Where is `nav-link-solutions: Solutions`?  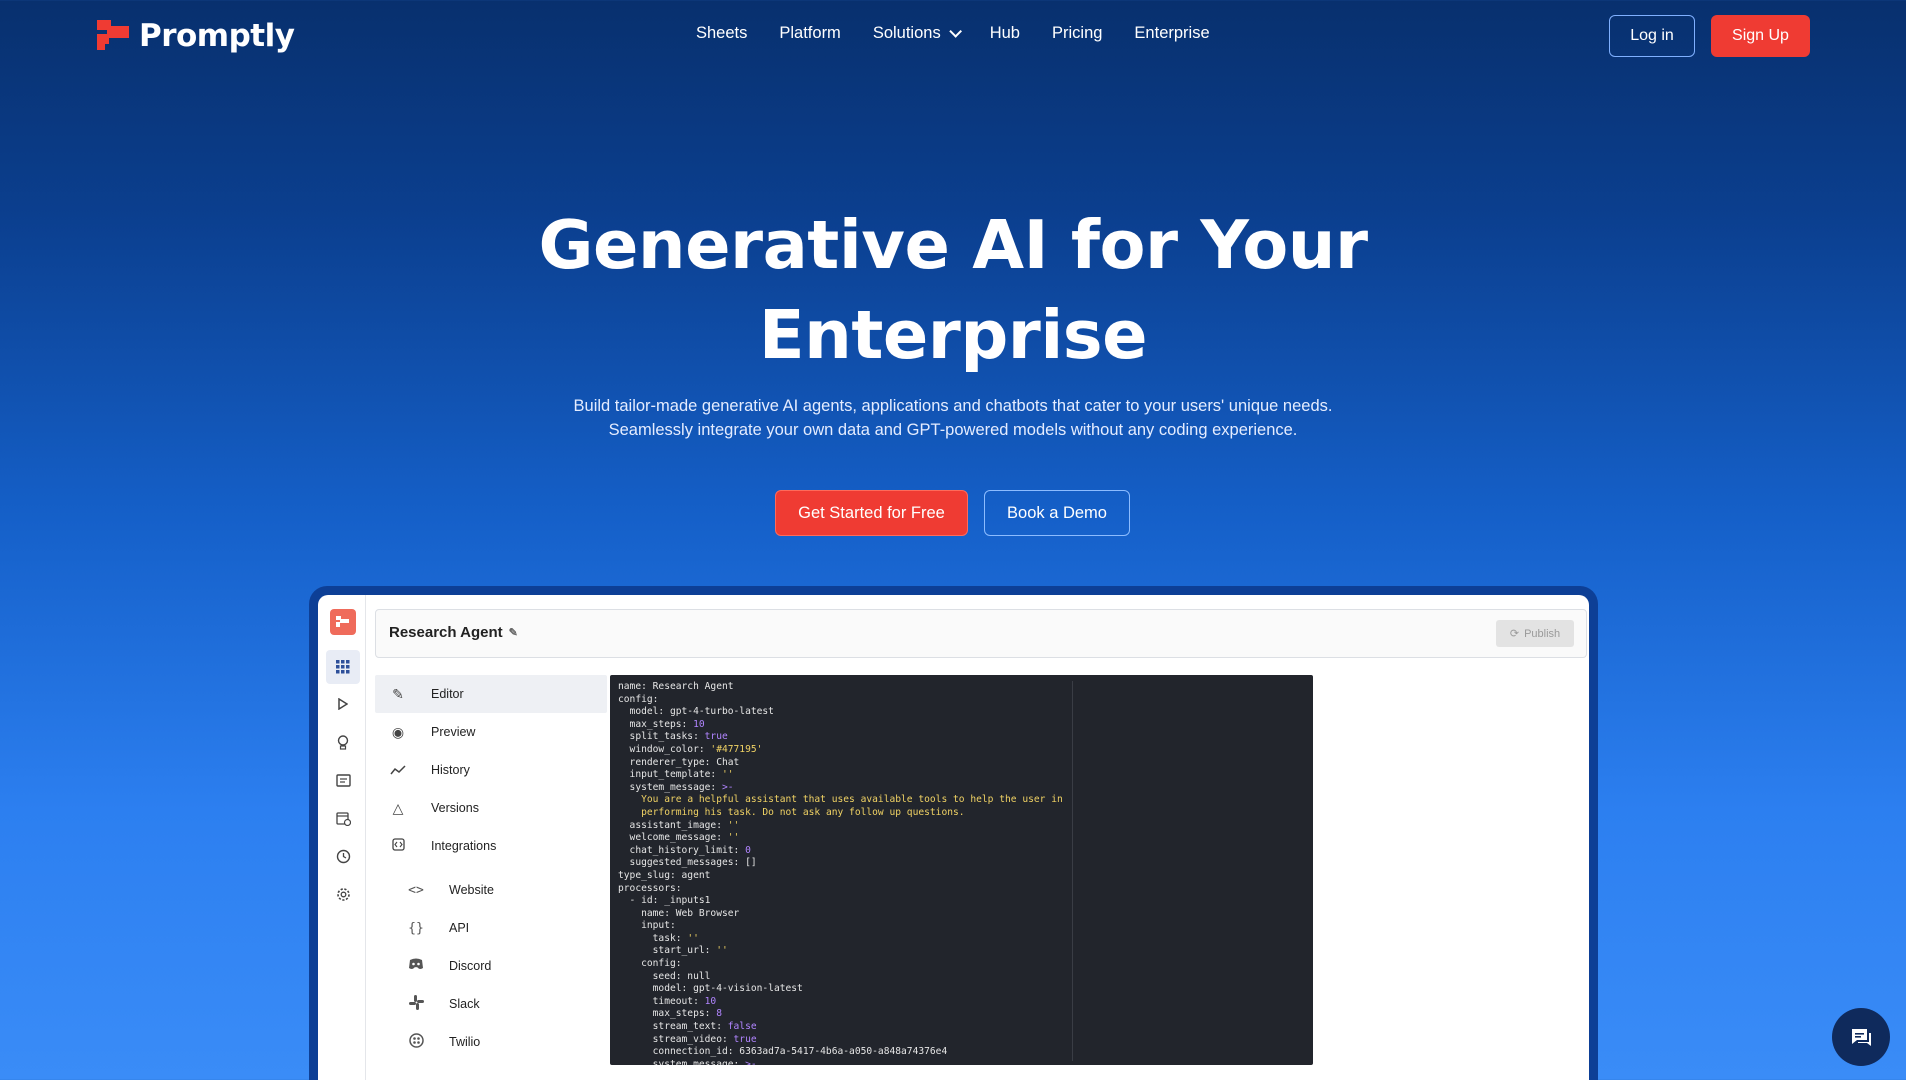
nav-link-solutions: Solutions is located at coordinates (917, 33).